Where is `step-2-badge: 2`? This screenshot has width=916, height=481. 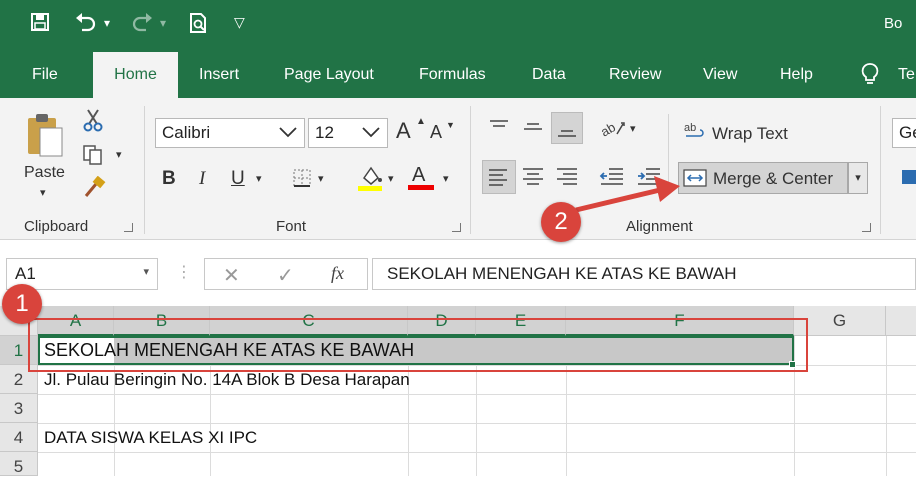 step-2-badge: 2 is located at coordinates (561, 222).